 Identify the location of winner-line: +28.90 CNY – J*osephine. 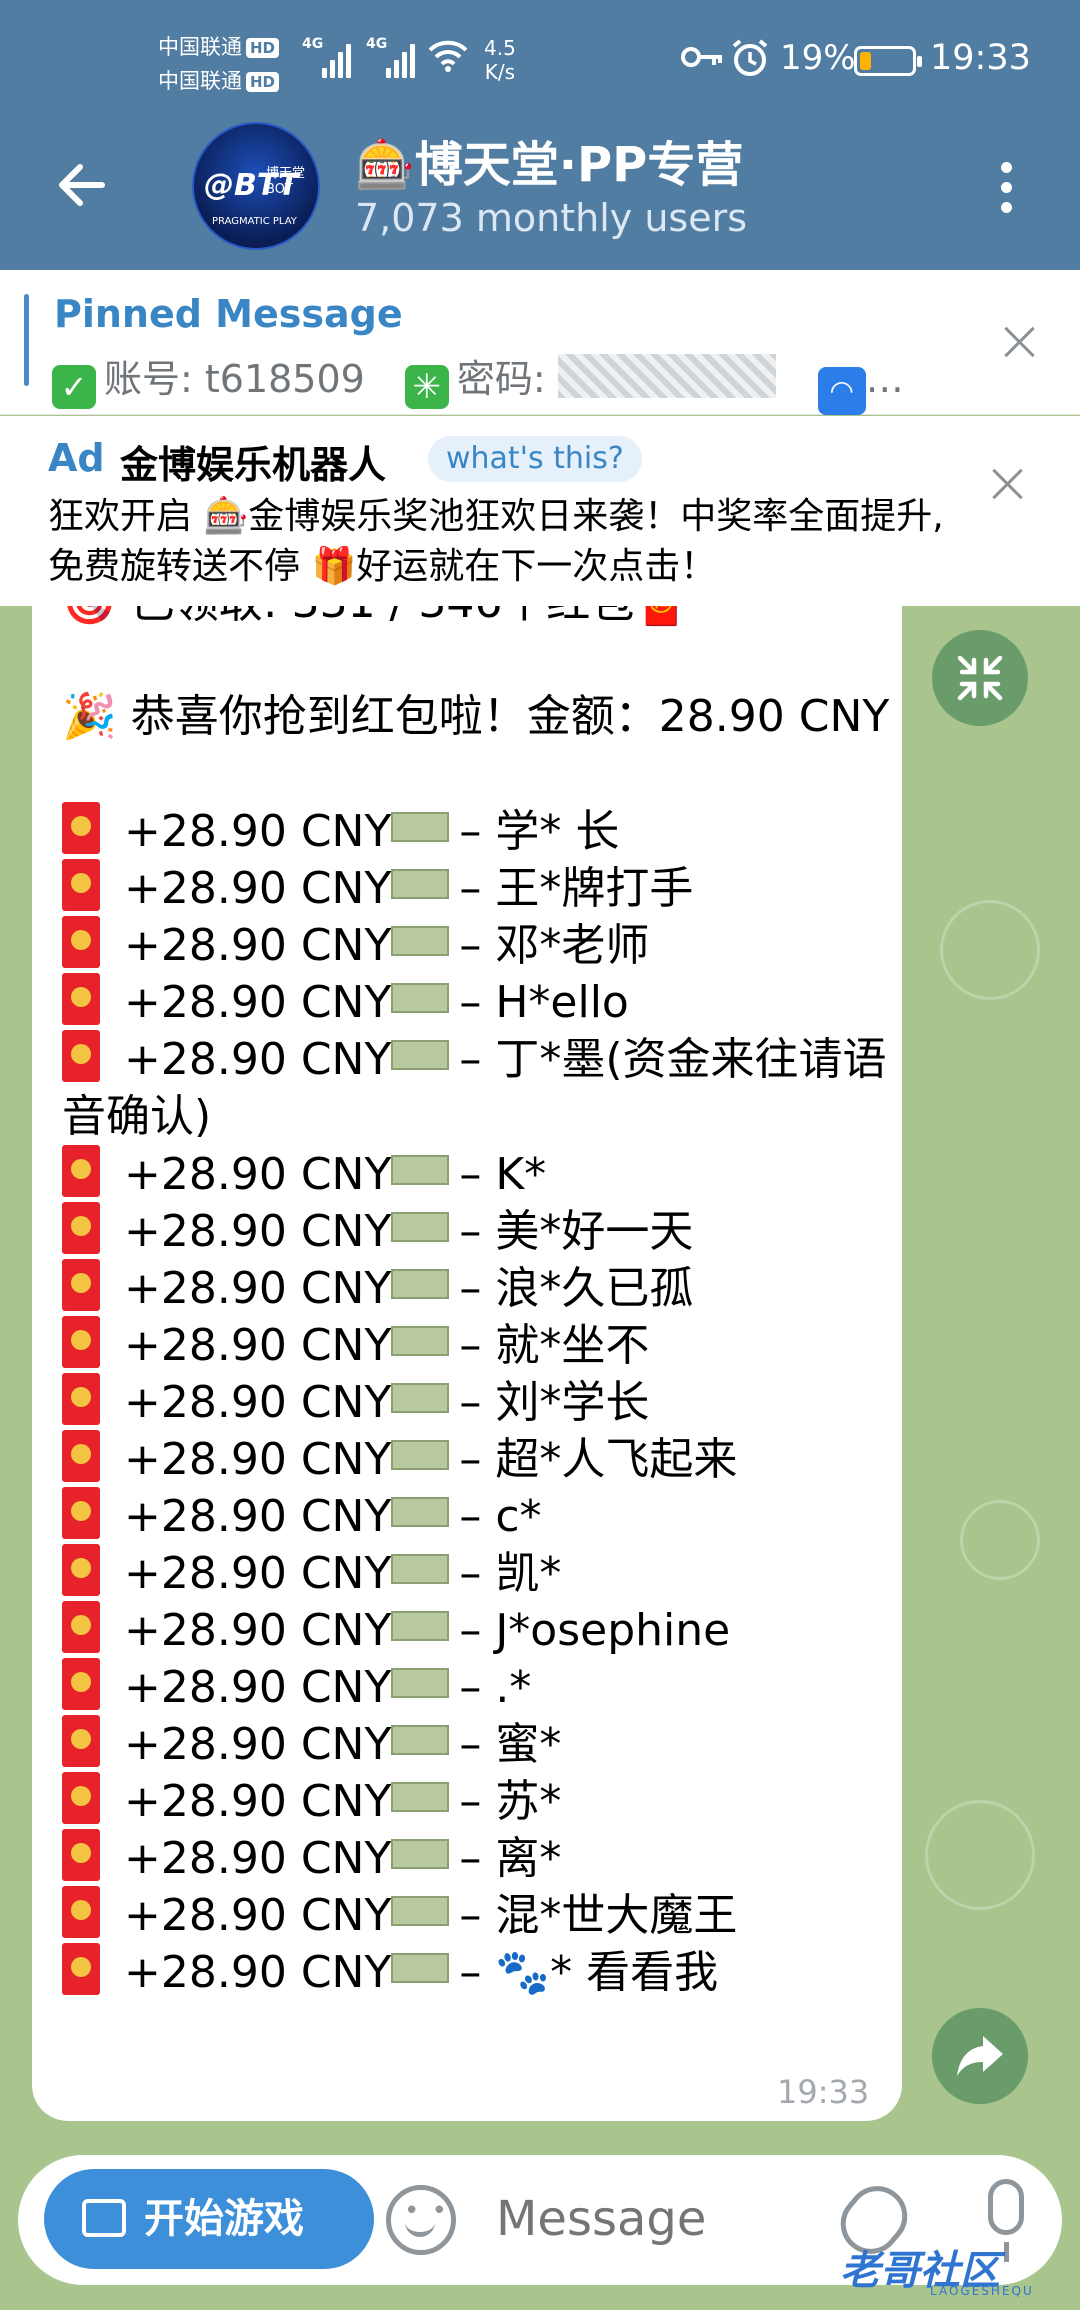
(482, 1629).